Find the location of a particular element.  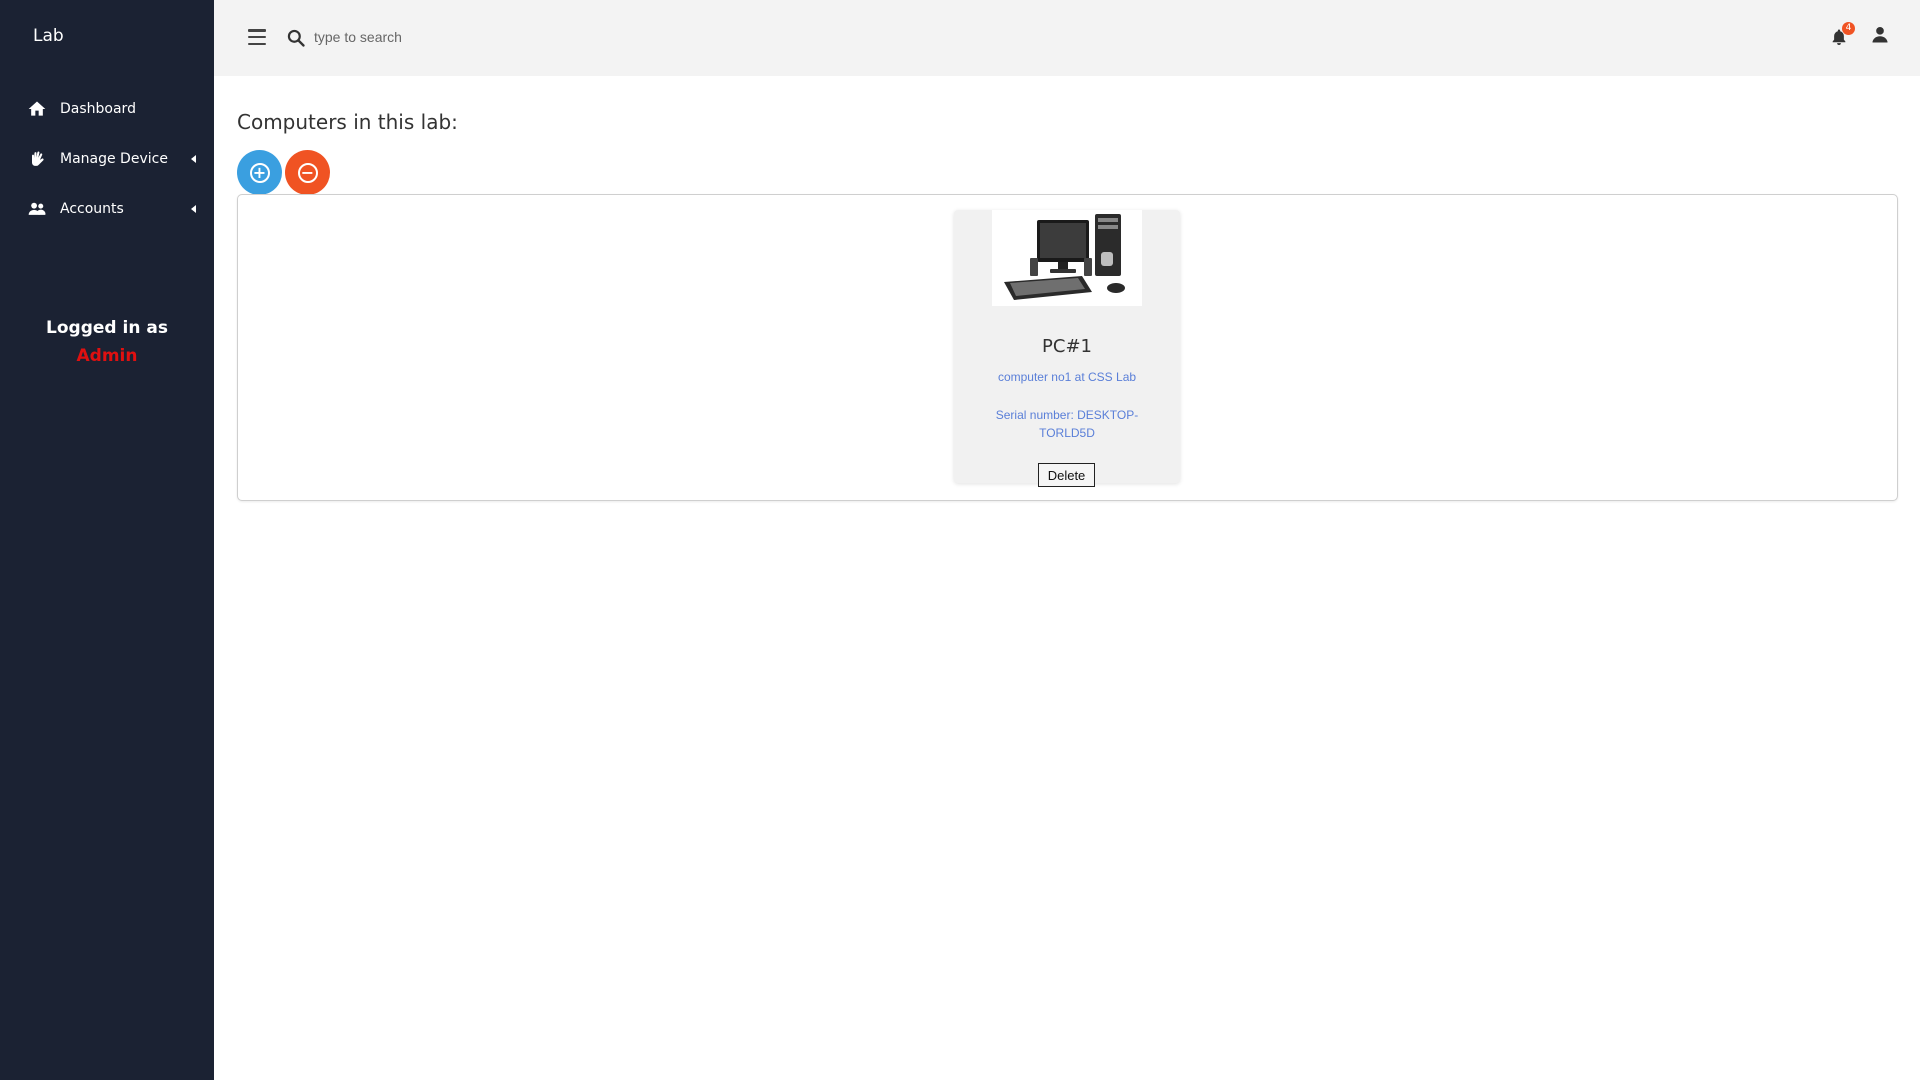

top-bar: 4 is located at coordinates (1067, 38).